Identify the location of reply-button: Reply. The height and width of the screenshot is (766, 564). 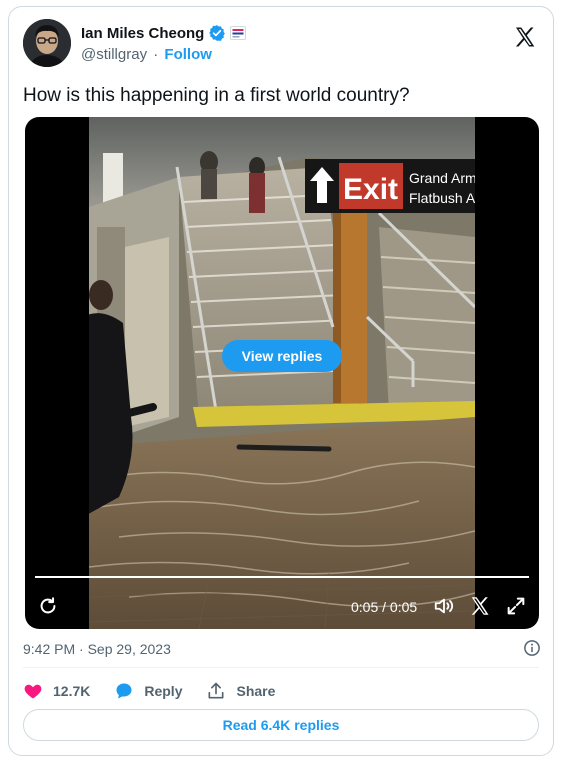
(148, 691).